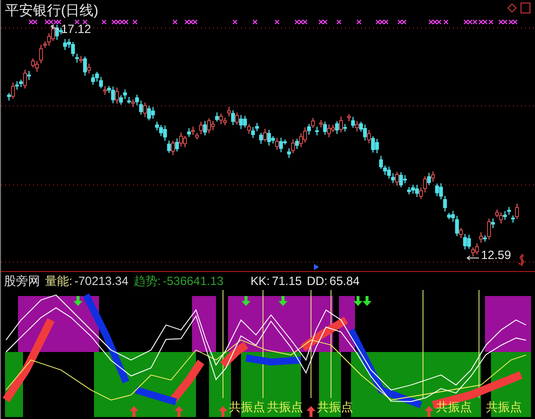  I want to click on reading-label: 量能:, so click(58, 281).